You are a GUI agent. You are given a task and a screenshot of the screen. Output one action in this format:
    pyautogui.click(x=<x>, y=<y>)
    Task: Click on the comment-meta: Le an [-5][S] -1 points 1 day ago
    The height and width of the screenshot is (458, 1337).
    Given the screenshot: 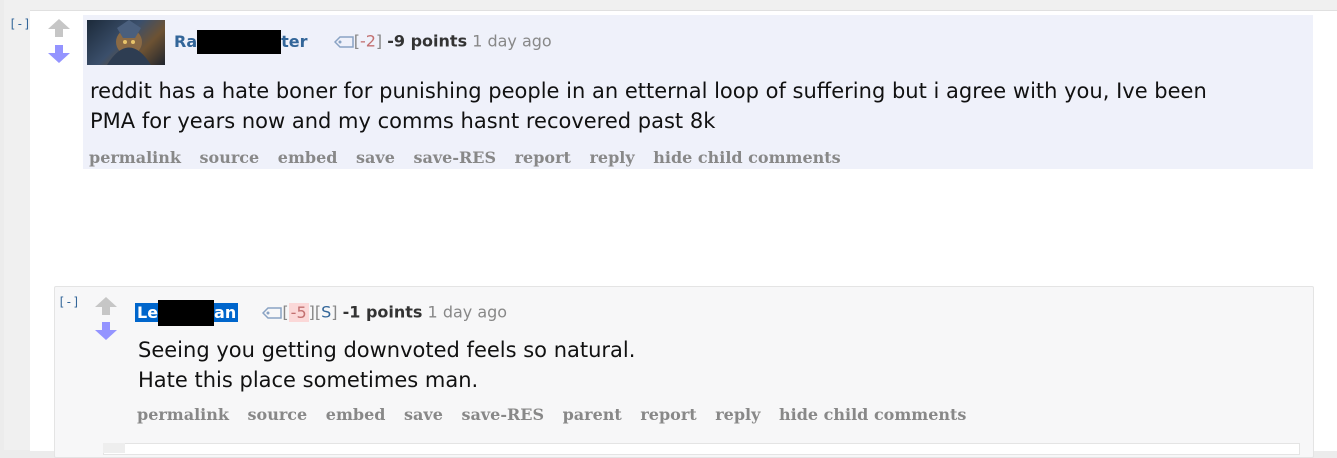 What is the action you would take?
    pyautogui.click(x=321, y=313)
    